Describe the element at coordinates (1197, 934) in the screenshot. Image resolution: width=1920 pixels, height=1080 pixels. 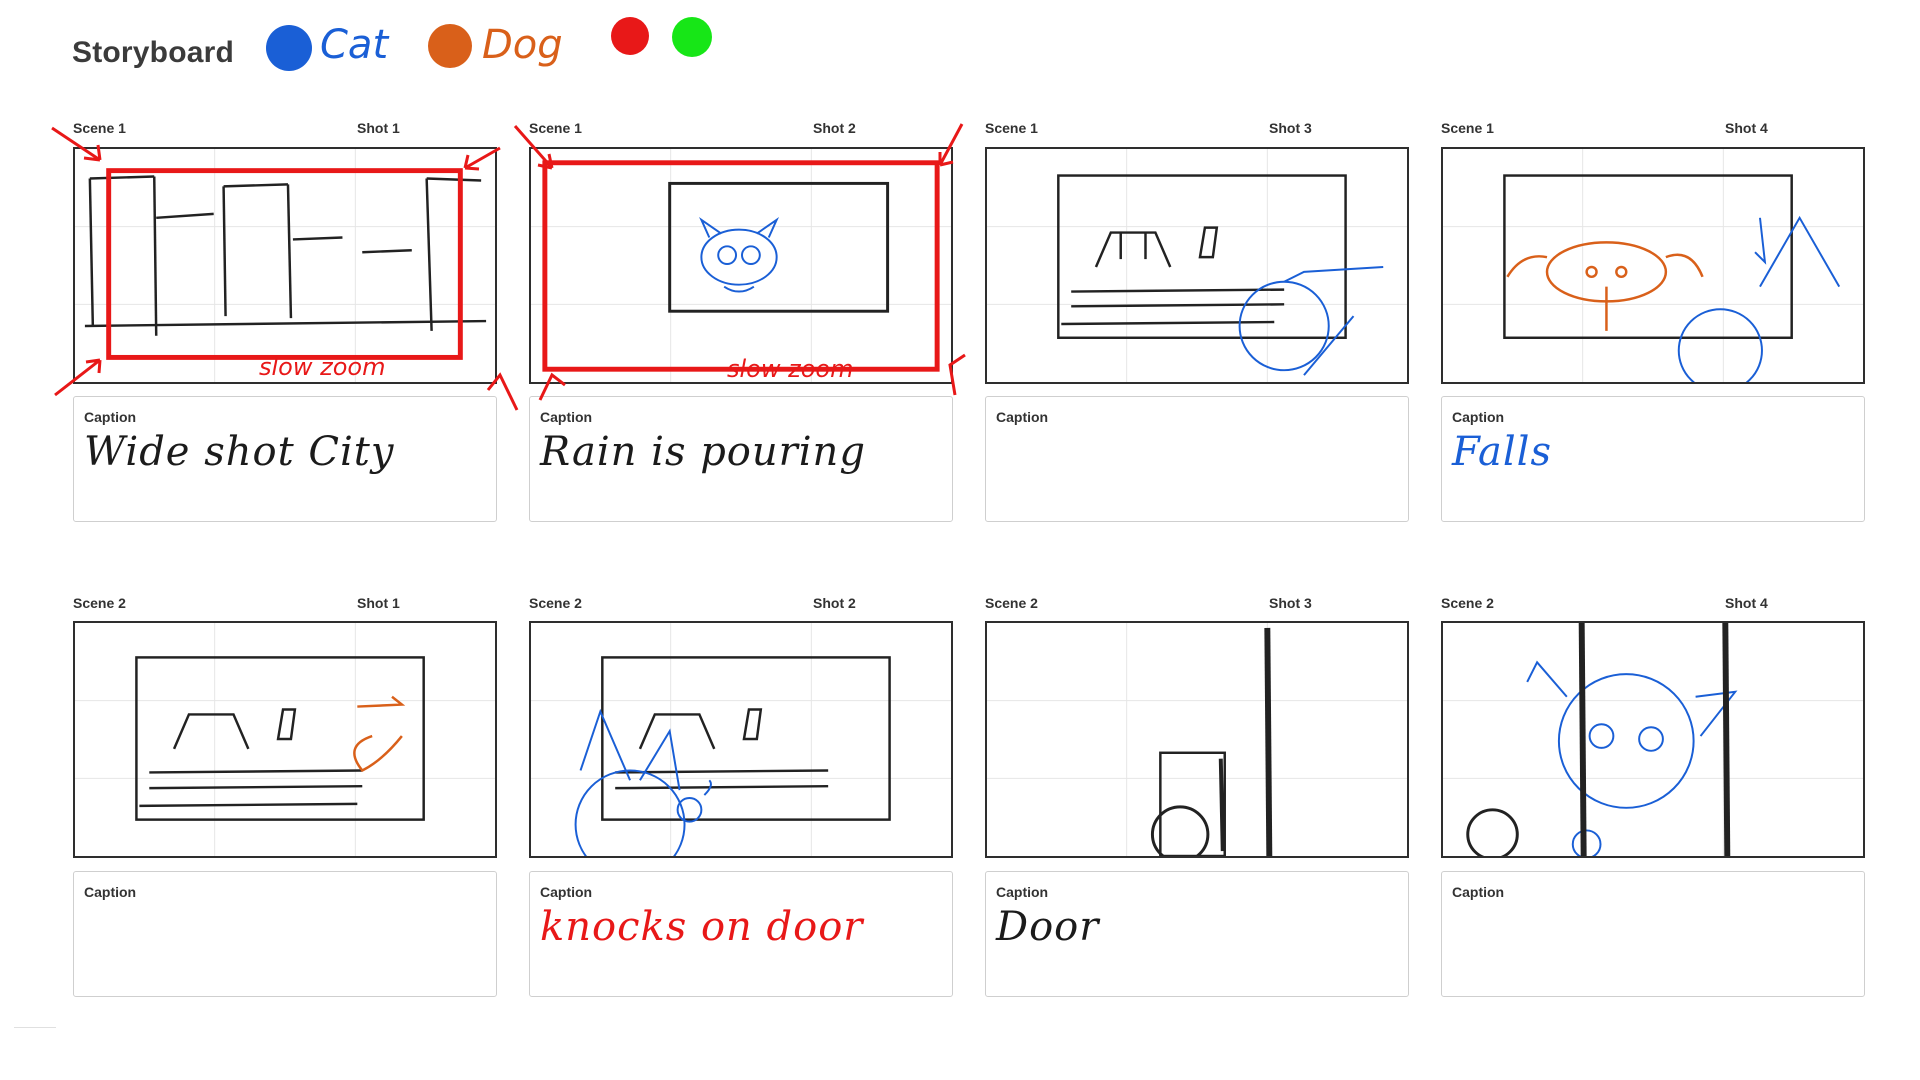
I see `caption-box: Caption Door` at that location.